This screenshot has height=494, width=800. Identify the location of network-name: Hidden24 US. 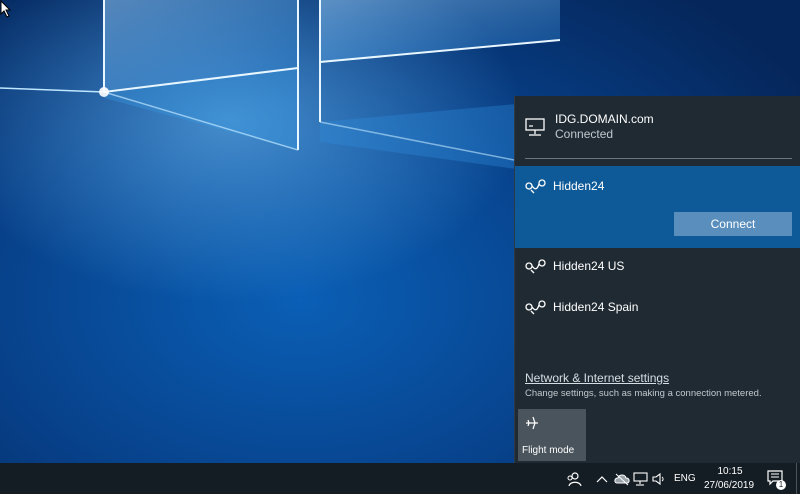
(589, 266).